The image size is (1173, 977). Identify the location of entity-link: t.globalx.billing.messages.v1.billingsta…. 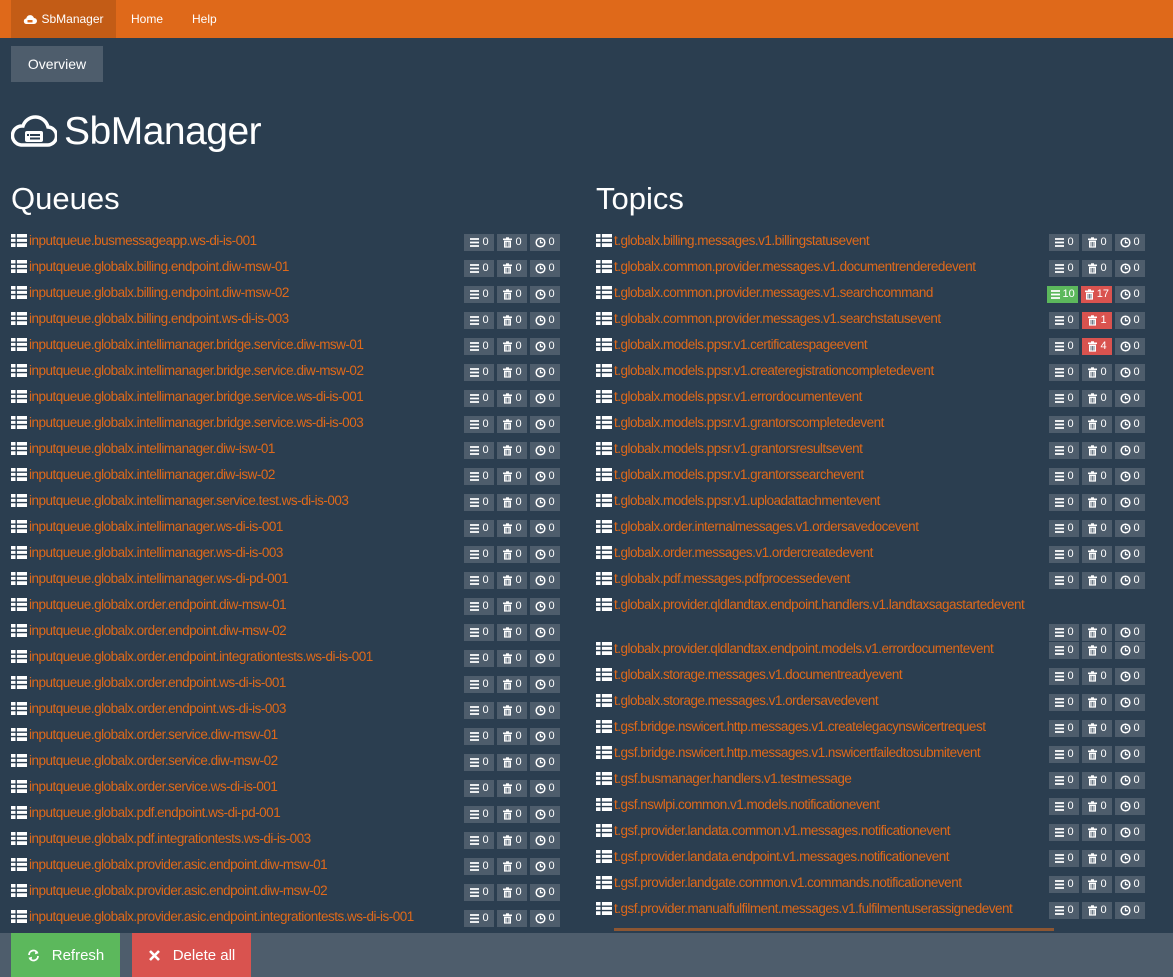
(742, 242).